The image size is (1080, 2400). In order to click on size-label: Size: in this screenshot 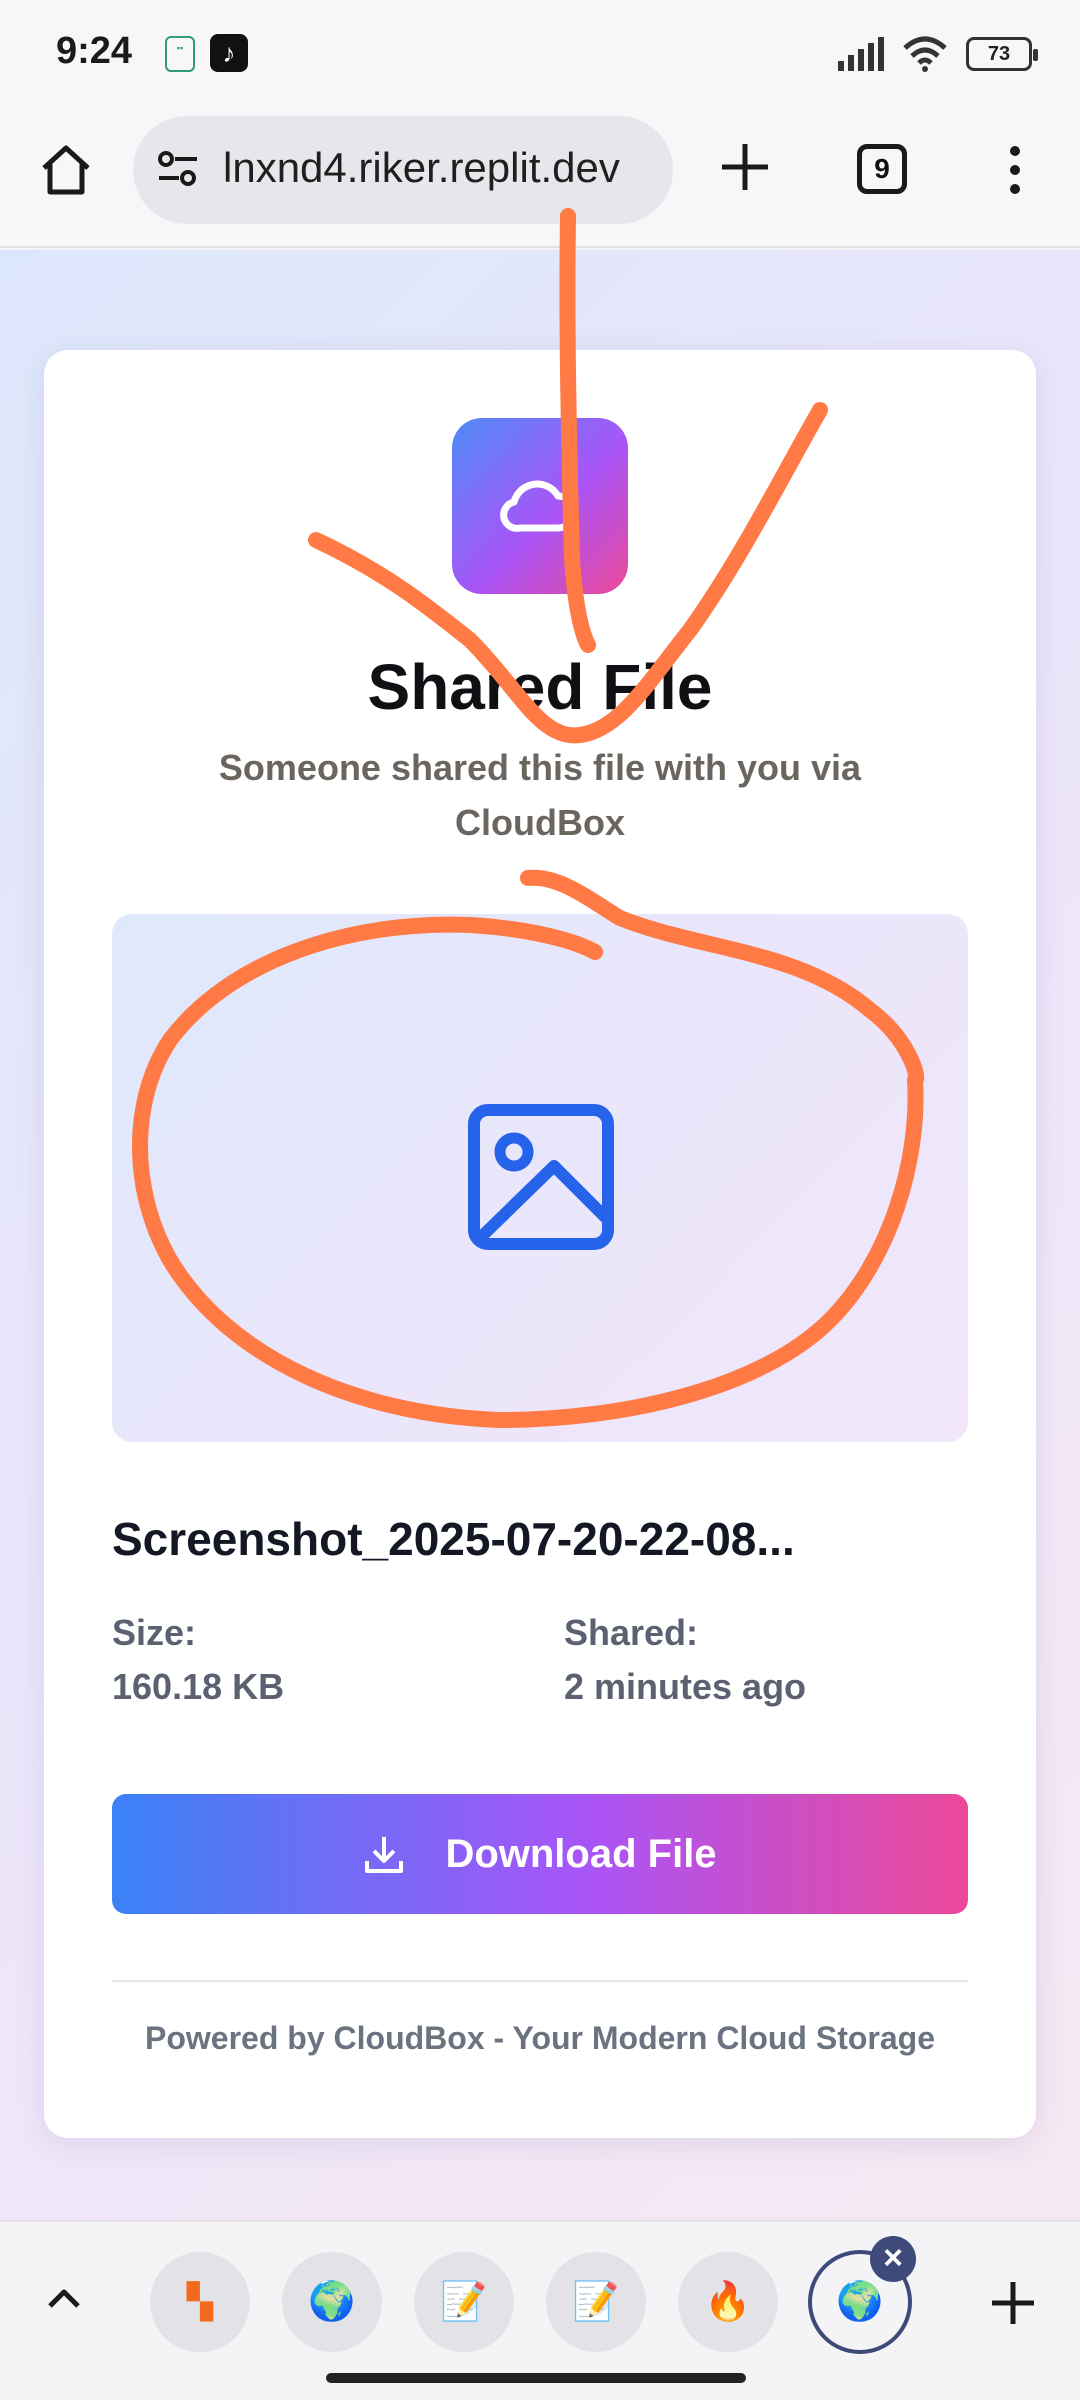, I will do `click(154, 1632)`.